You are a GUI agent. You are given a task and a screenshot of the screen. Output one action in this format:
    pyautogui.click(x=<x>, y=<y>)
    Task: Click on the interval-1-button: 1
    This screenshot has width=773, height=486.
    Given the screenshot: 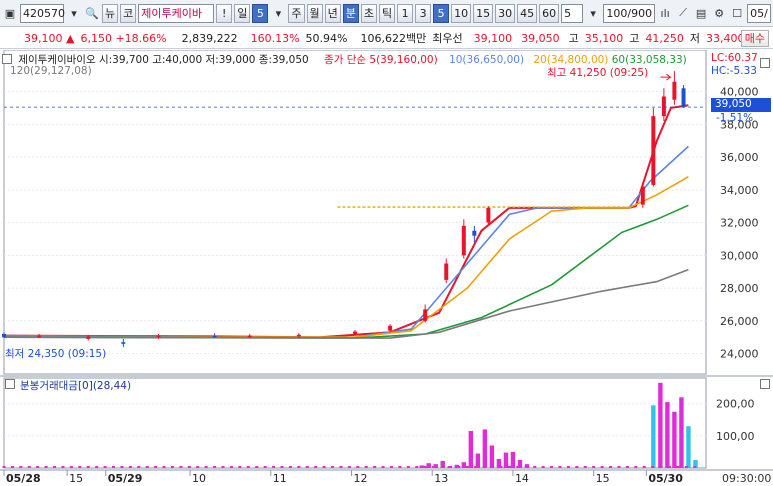 What is the action you would take?
    pyautogui.click(x=405, y=13)
    